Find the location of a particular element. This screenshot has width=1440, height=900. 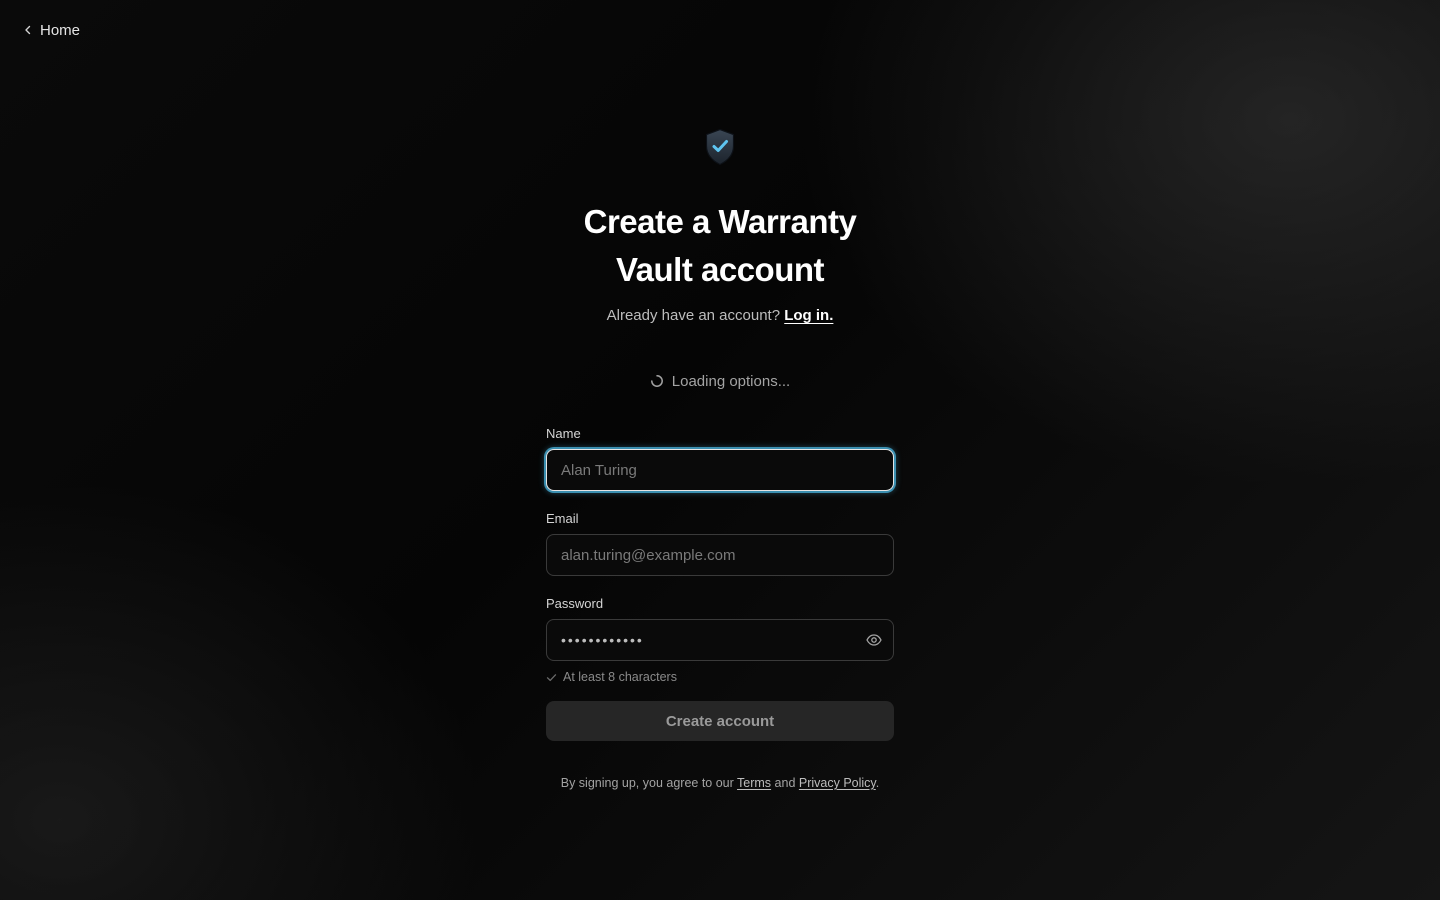

email-input is located at coordinates (720, 555).